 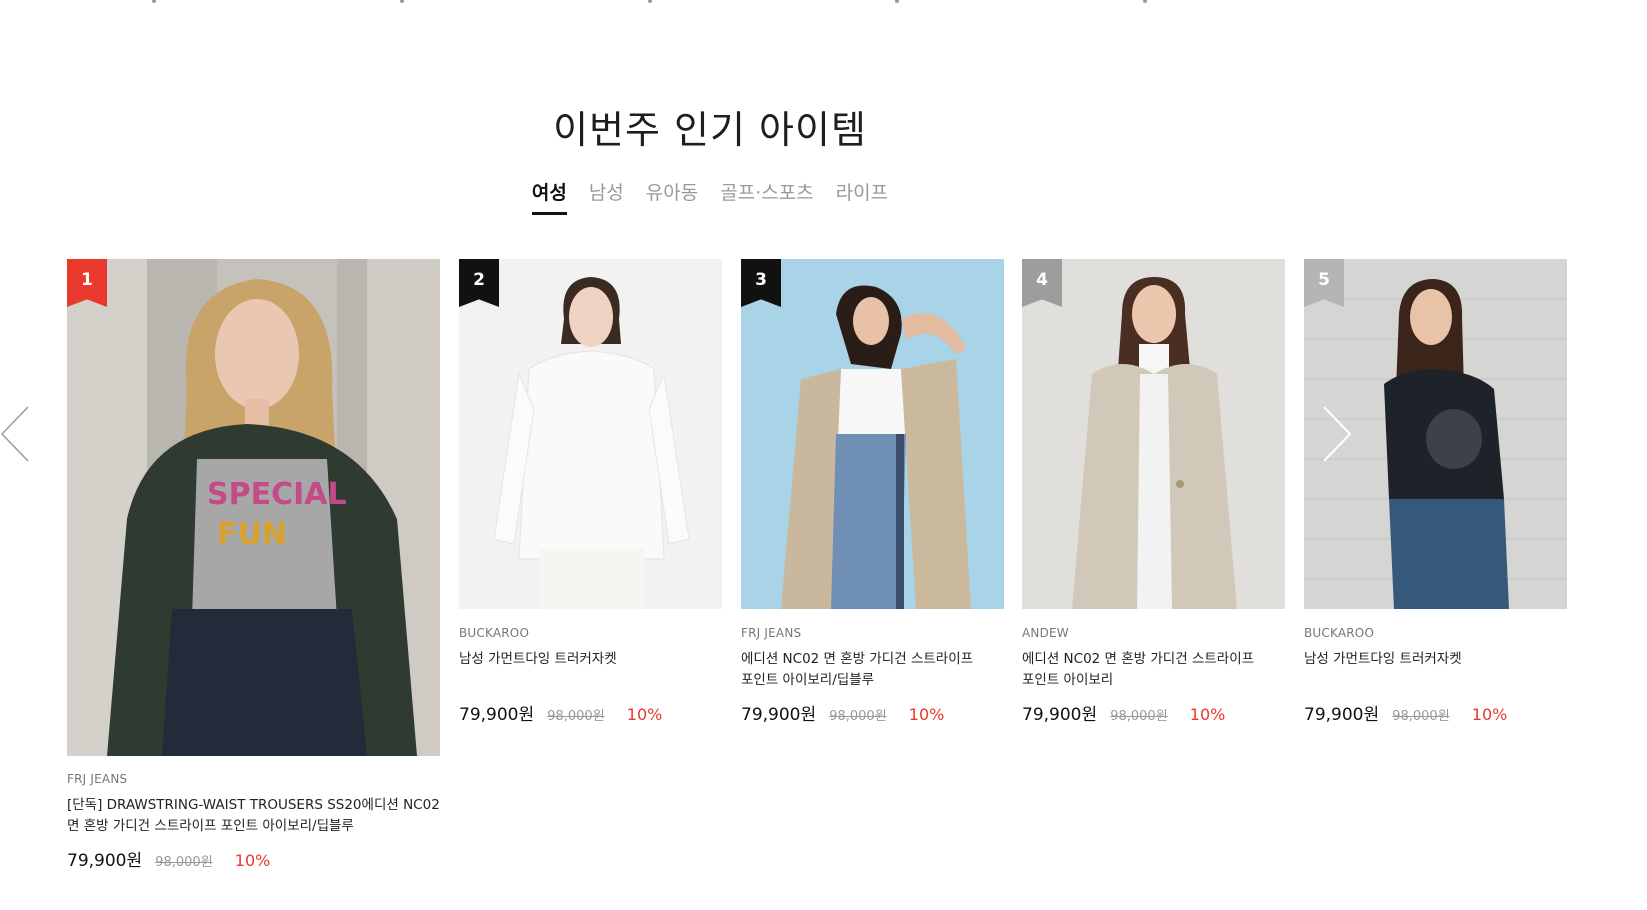 What do you see at coordinates (1068, 680) in the screenshot?
I see `product-name-line2: 포인트 아이보리` at bounding box center [1068, 680].